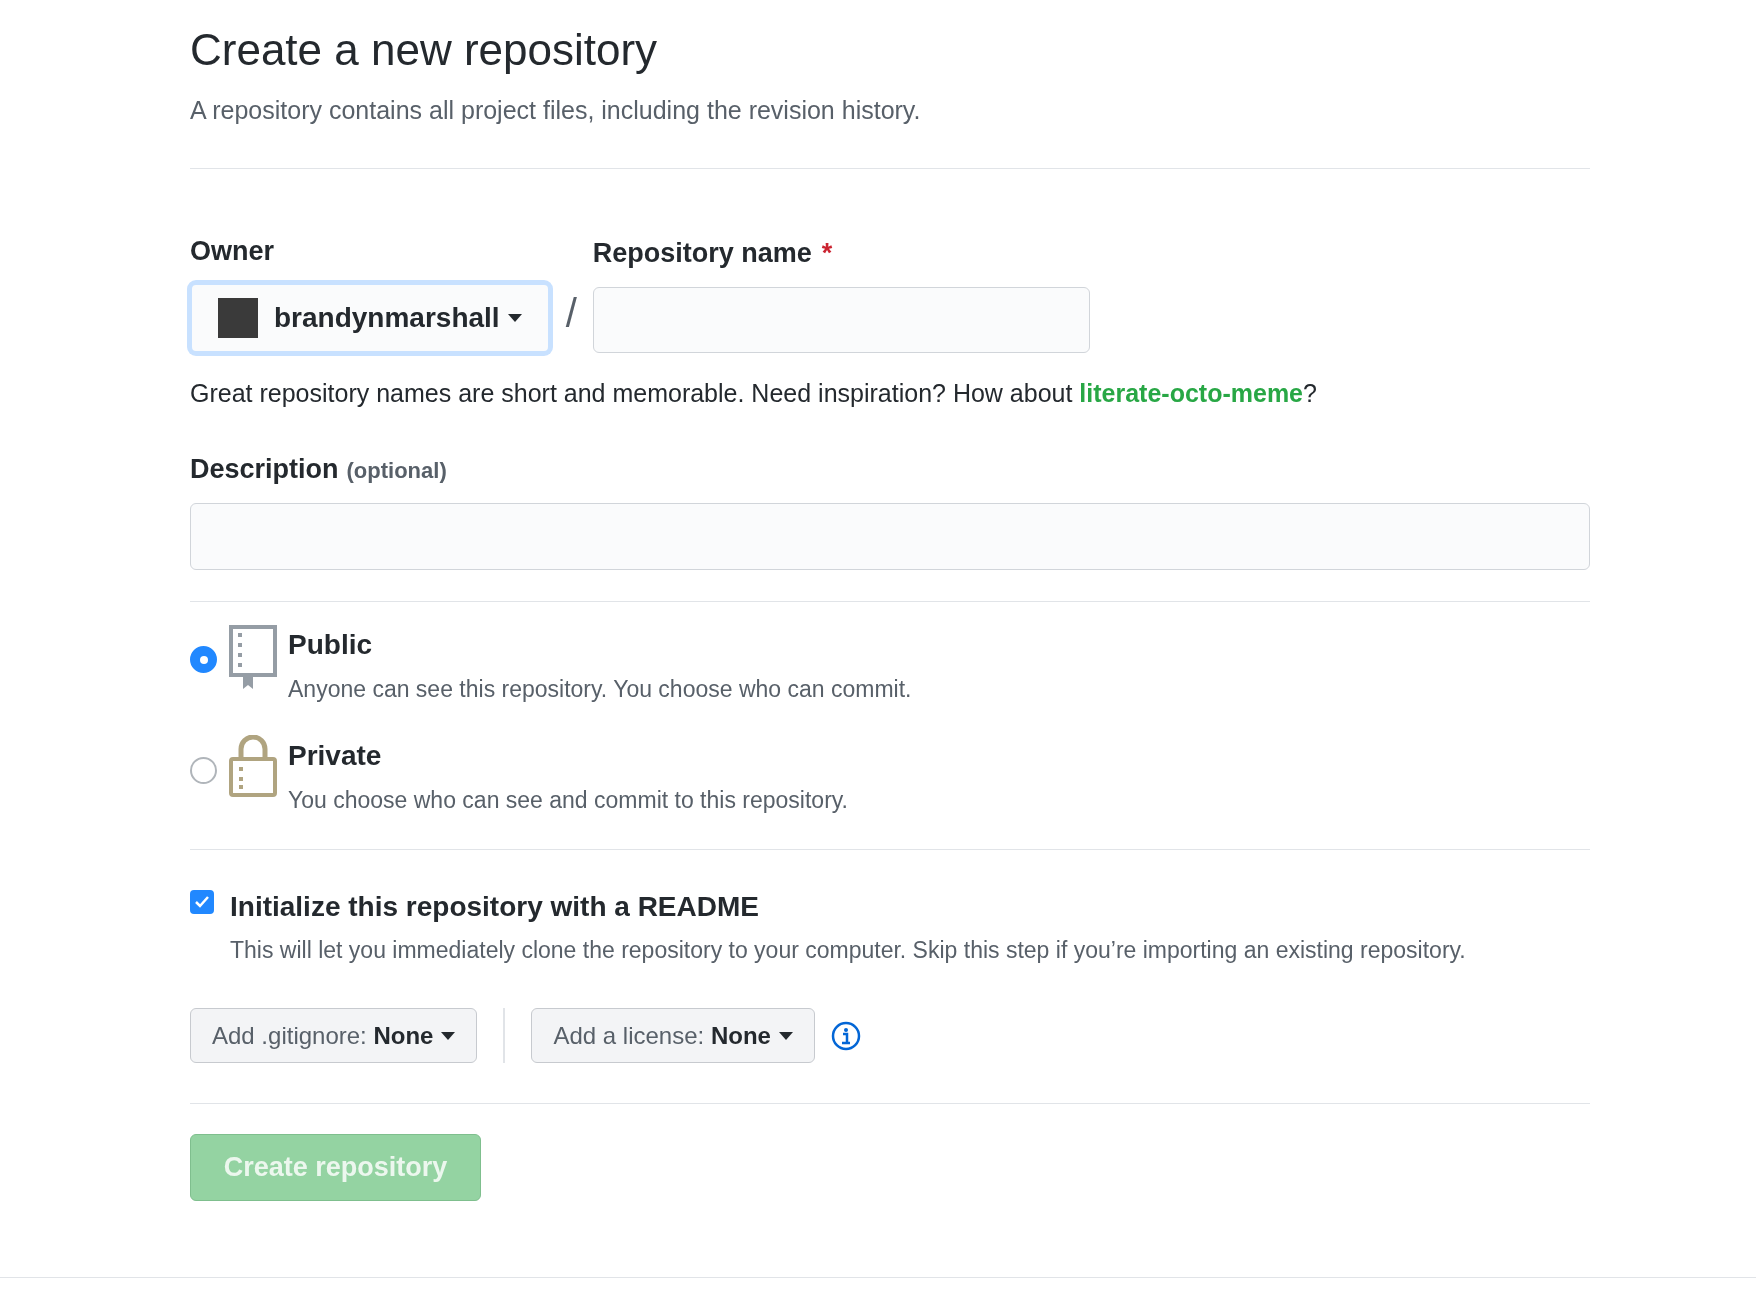 The height and width of the screenshot is (1294, 1756). Describe the element at coordinates (238, 318) in the screenshot. I see `avatar-placeholder` at that location.